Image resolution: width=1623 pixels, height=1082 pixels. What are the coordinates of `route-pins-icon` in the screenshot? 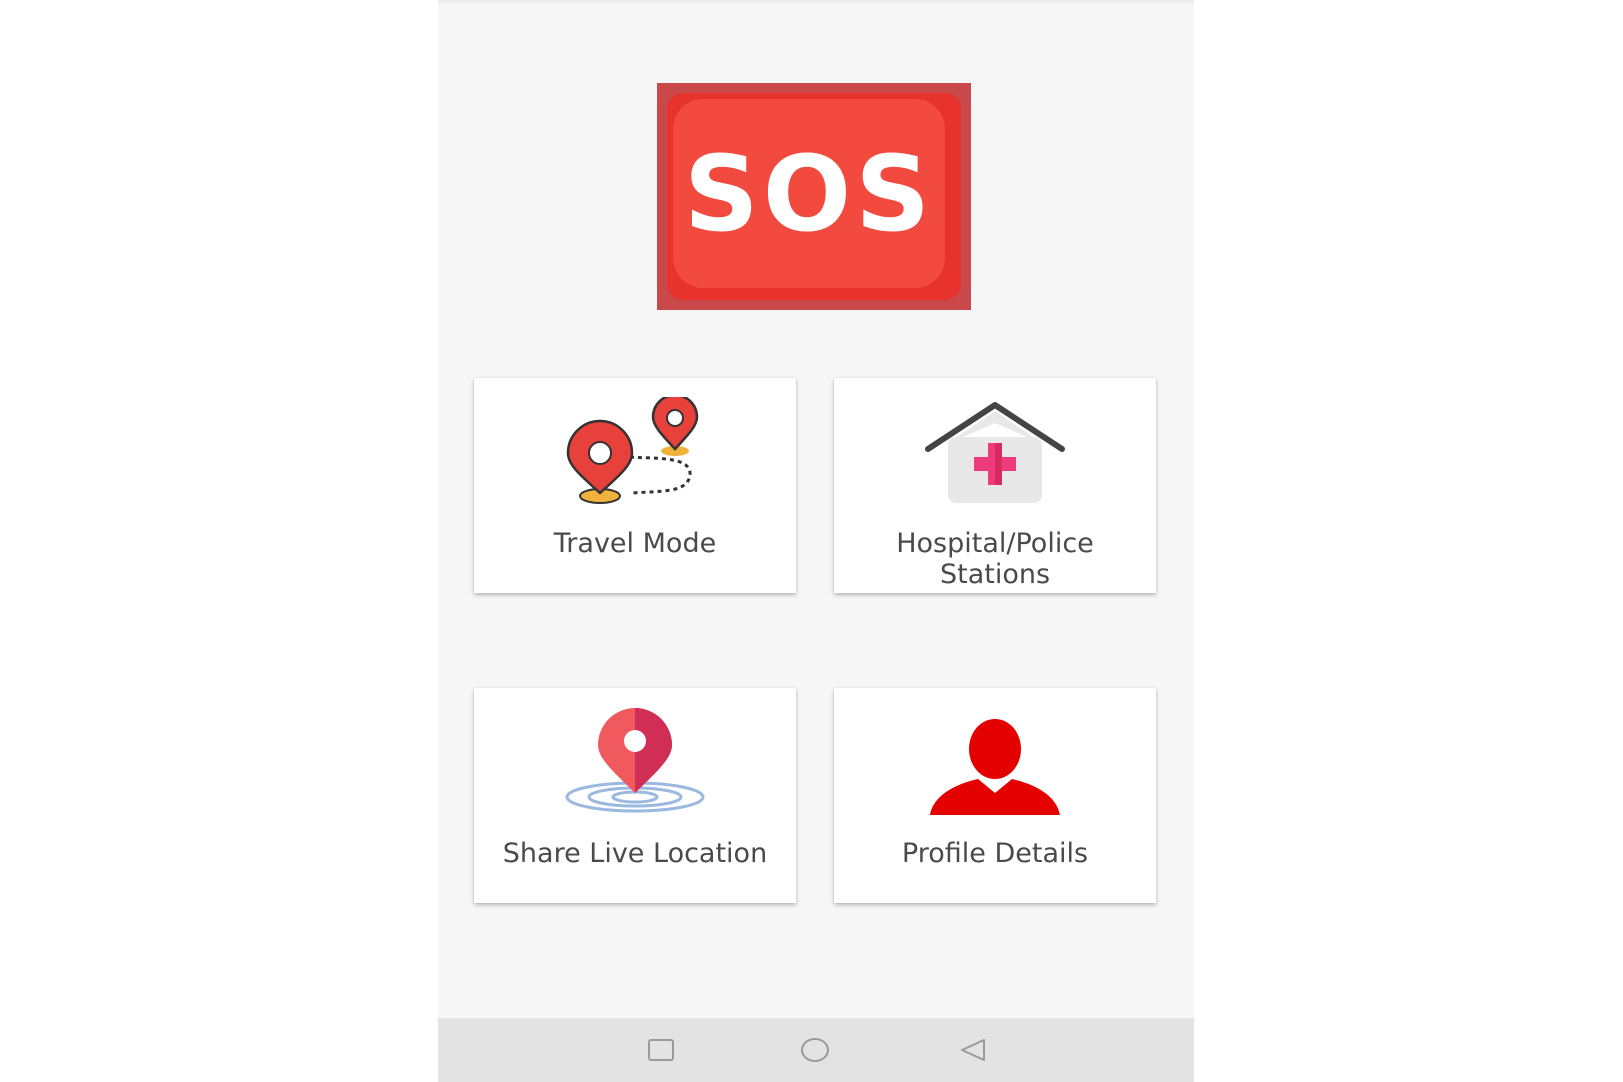 It's located at (635, 452).